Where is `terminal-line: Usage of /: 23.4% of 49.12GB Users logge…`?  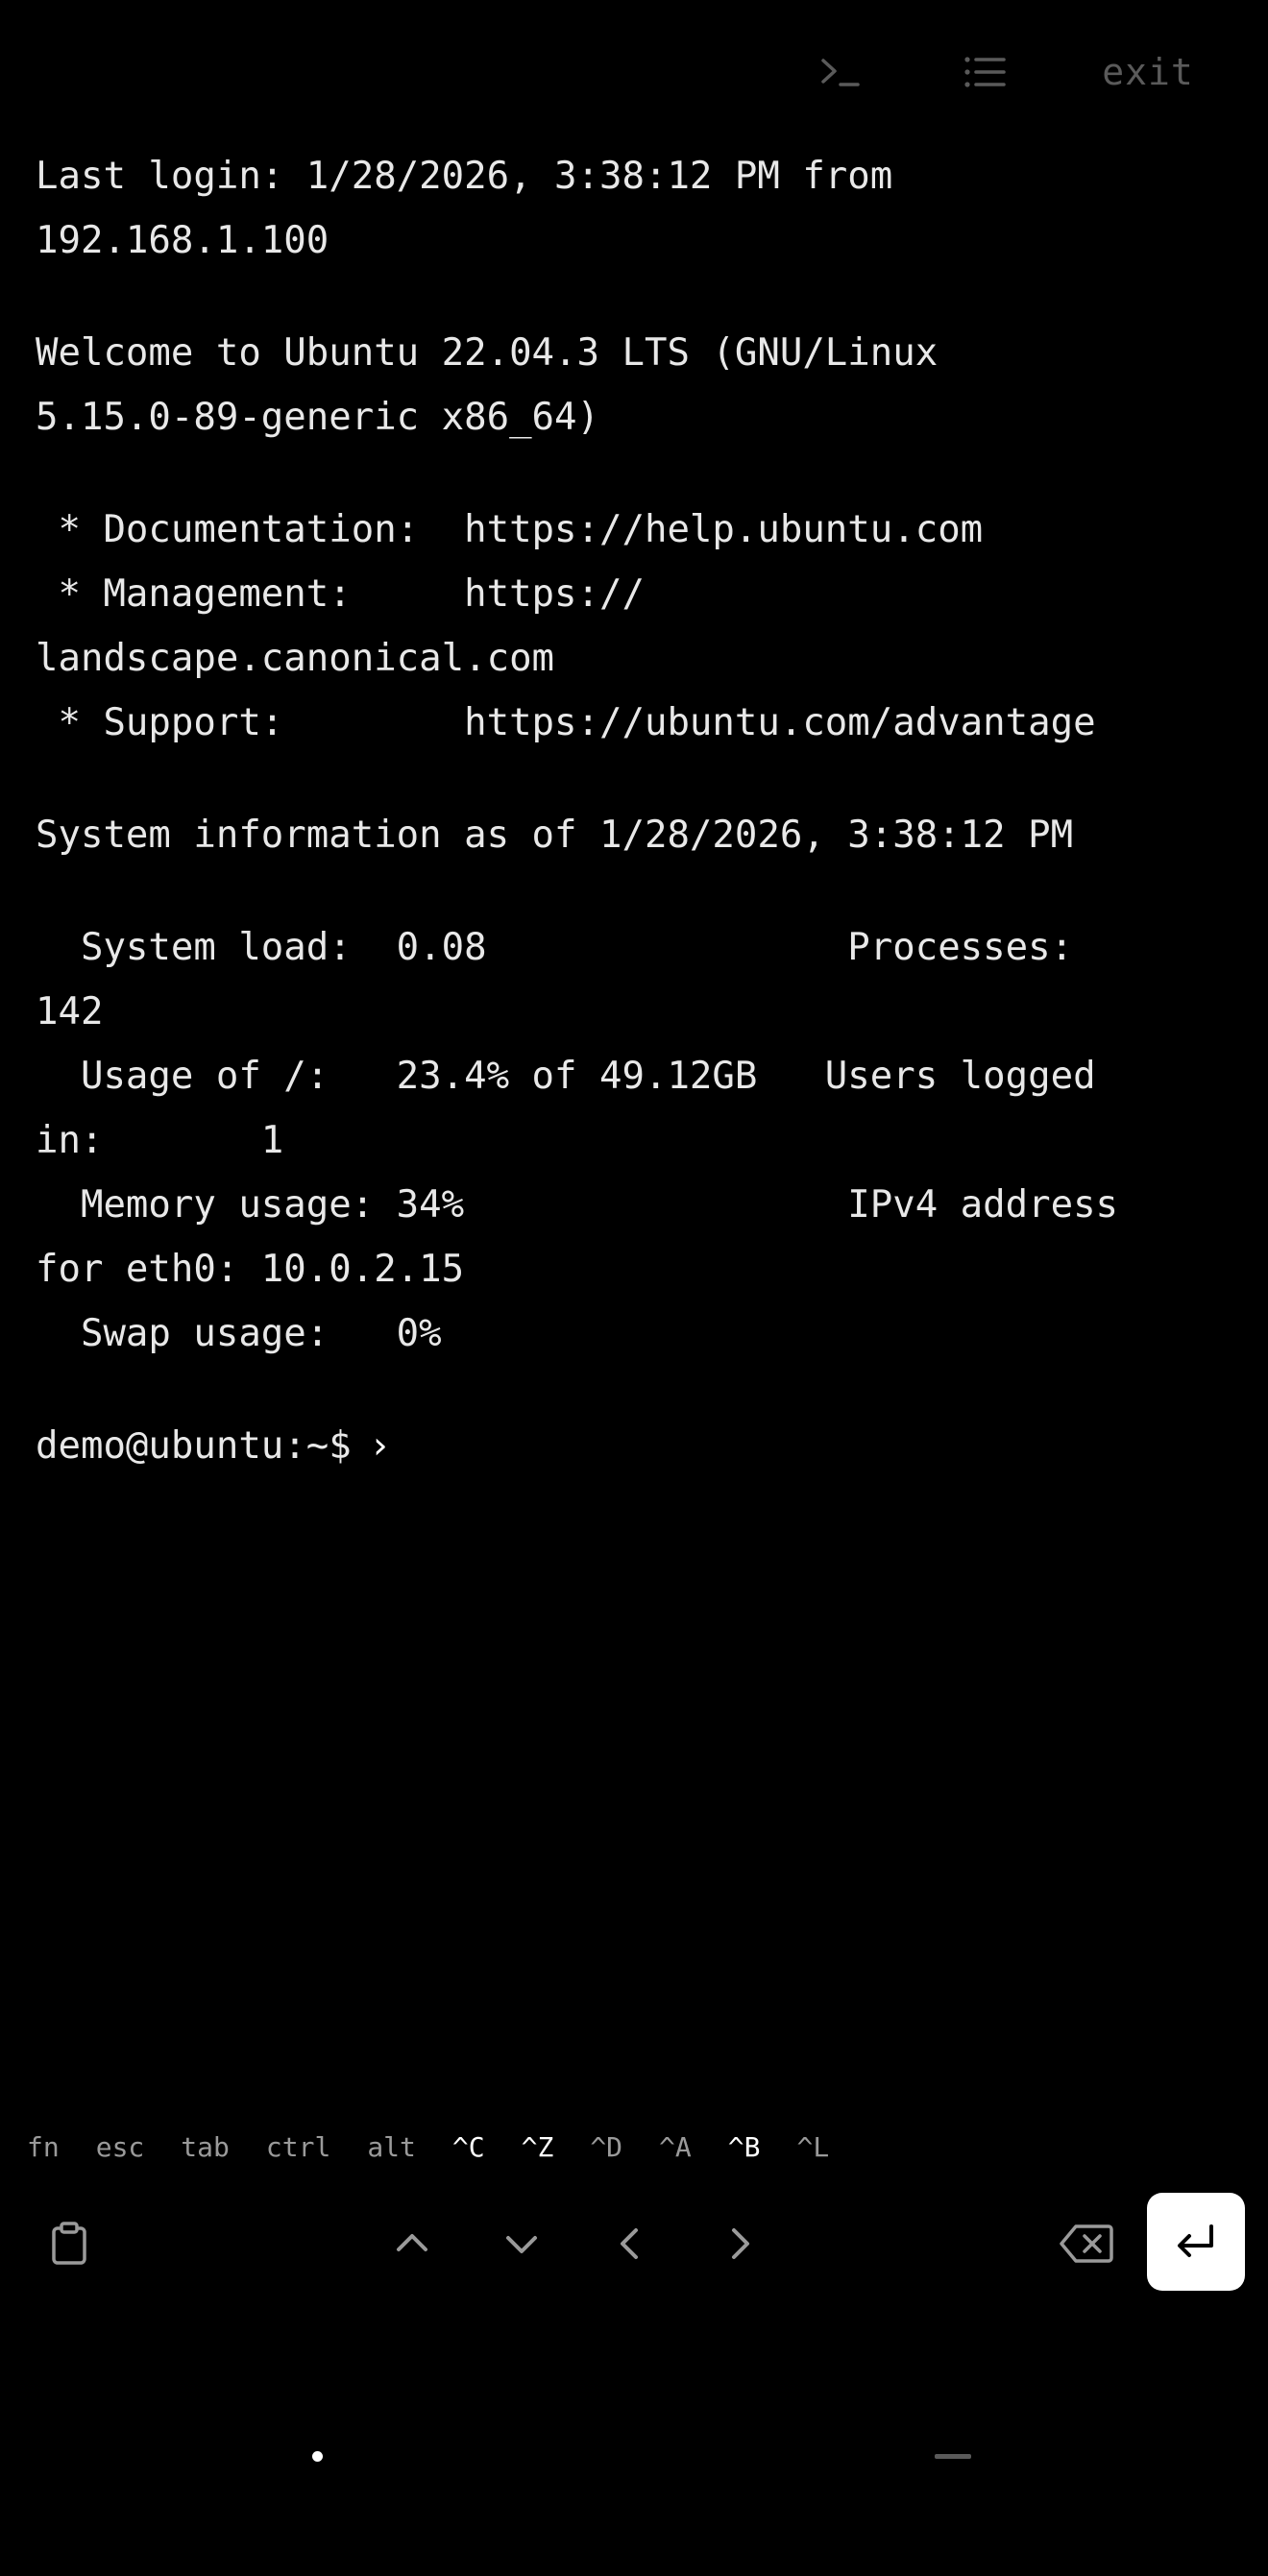
terminal-line: Usage of /: 23.4% of 49.12GB Users logge… is located at coordinates (566, 1076).